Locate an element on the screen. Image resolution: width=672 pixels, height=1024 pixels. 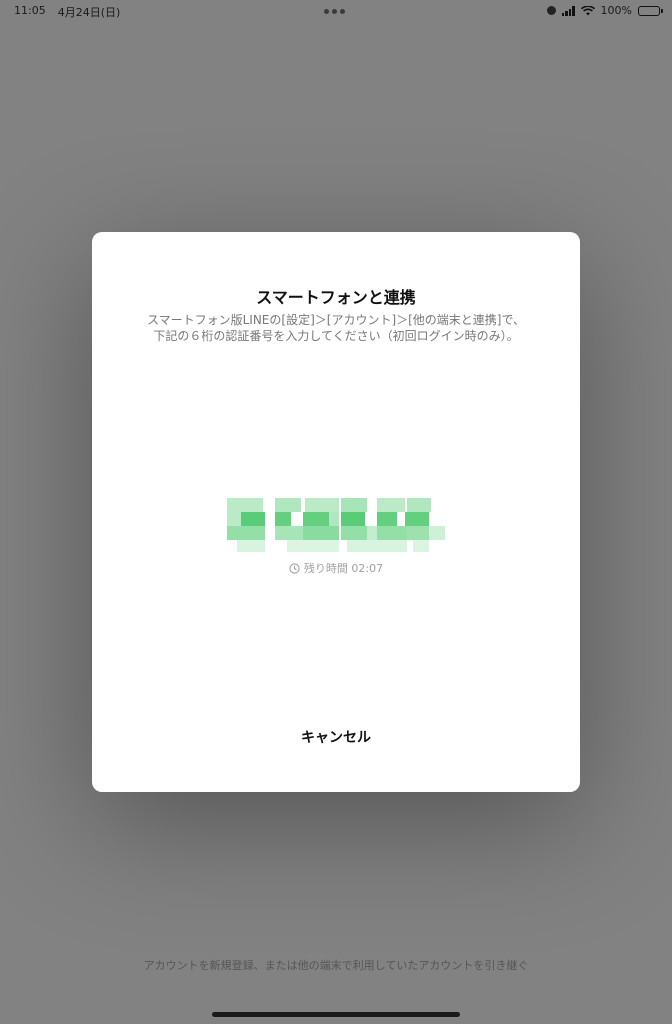
cancel-button: キャンセル is located at coordinates (336, 737).